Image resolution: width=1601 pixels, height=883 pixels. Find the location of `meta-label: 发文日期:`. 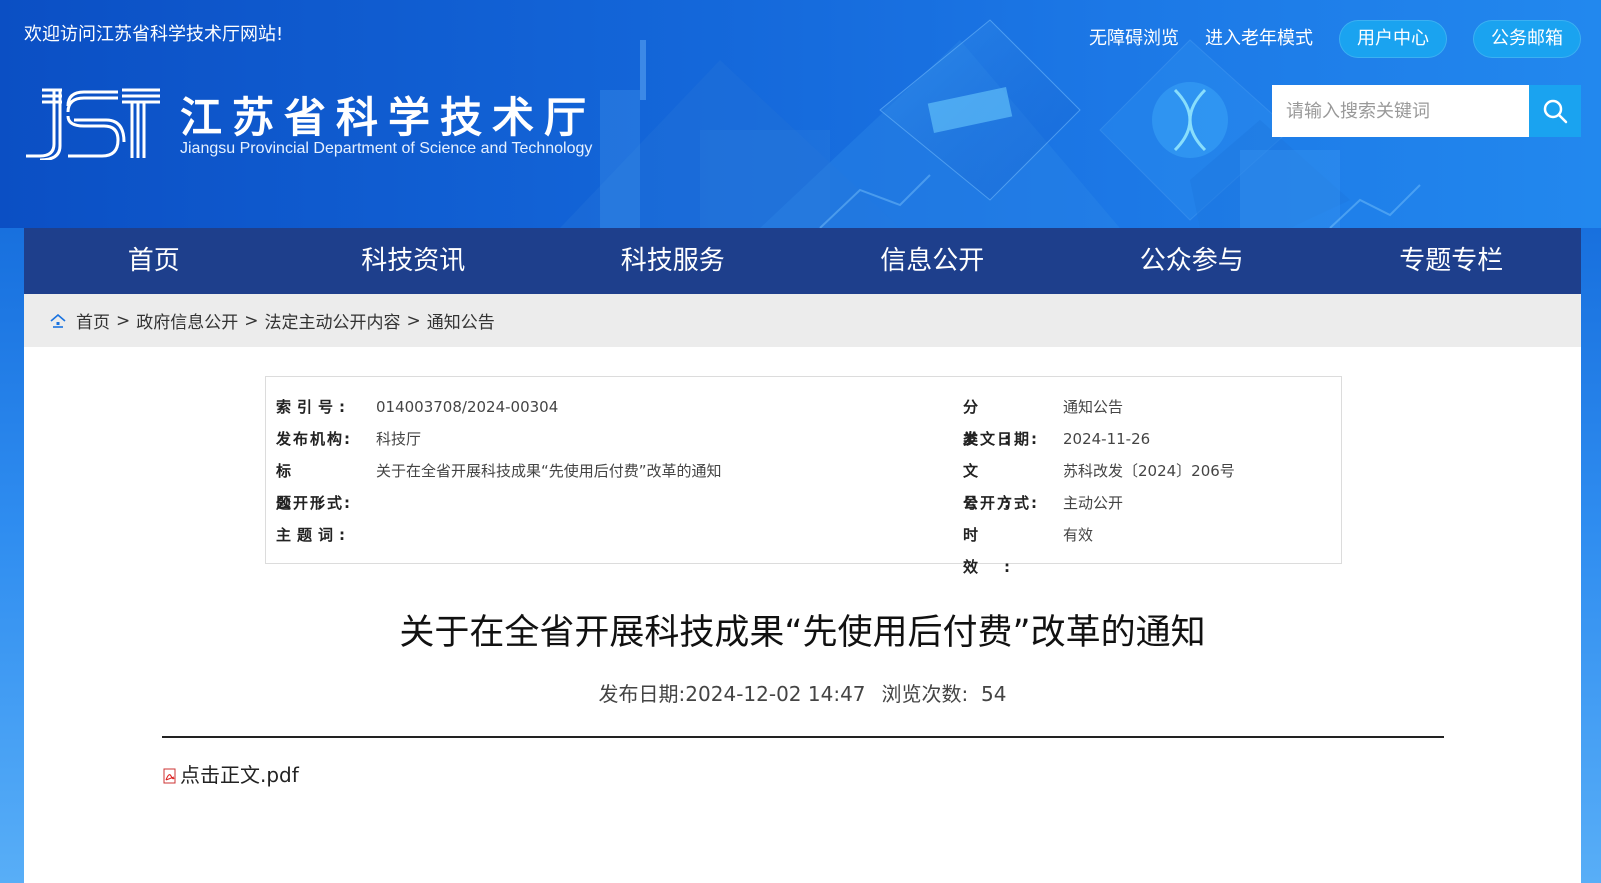

meta-label: 发文日期: is located at coordinates (1001, 439).